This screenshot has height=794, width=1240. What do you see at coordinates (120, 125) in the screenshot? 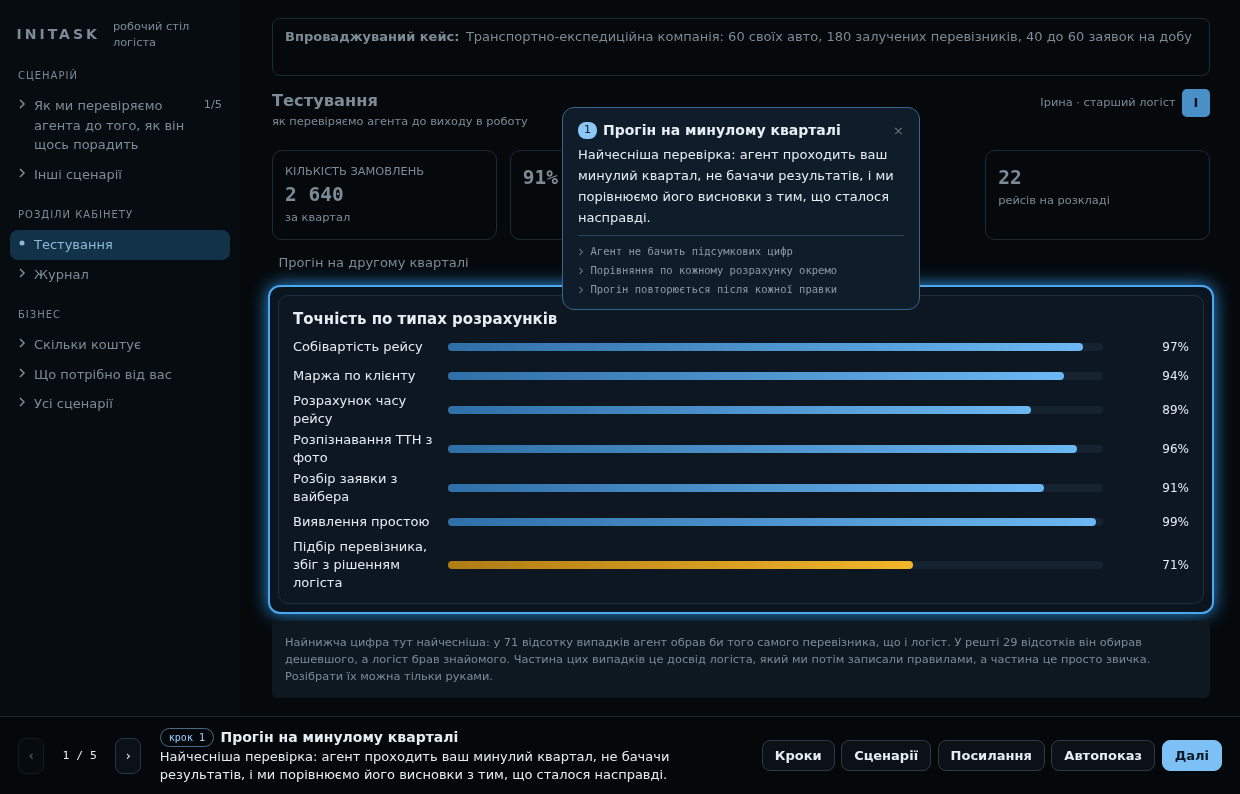
I see `sidebar-item: Як ми перевіряємо агента до того, як він щось порадить 1/5` at bounding box center [120, 125].